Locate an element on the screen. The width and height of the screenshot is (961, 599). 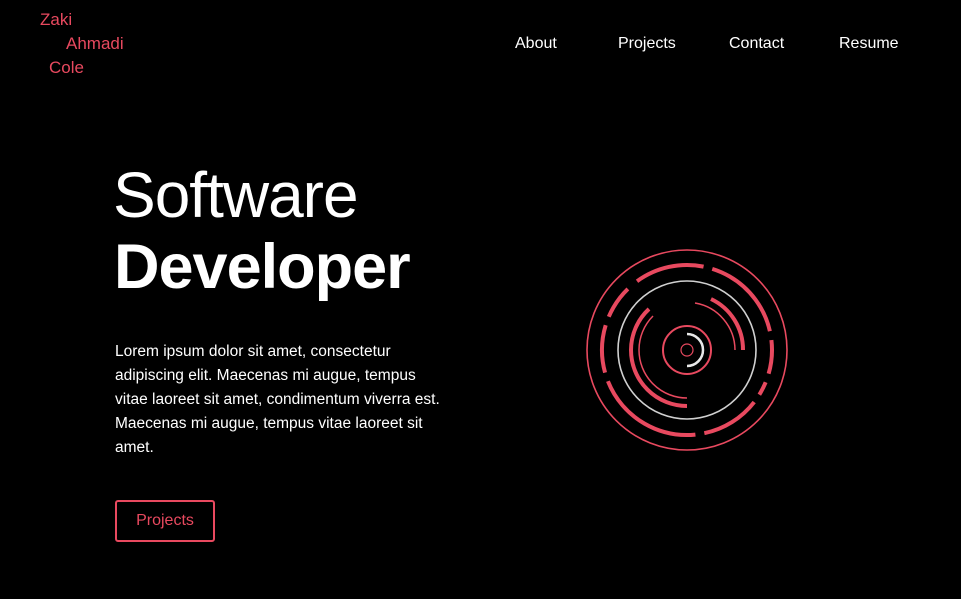
concentric-rings-icon is located at coordinates (687, 350).